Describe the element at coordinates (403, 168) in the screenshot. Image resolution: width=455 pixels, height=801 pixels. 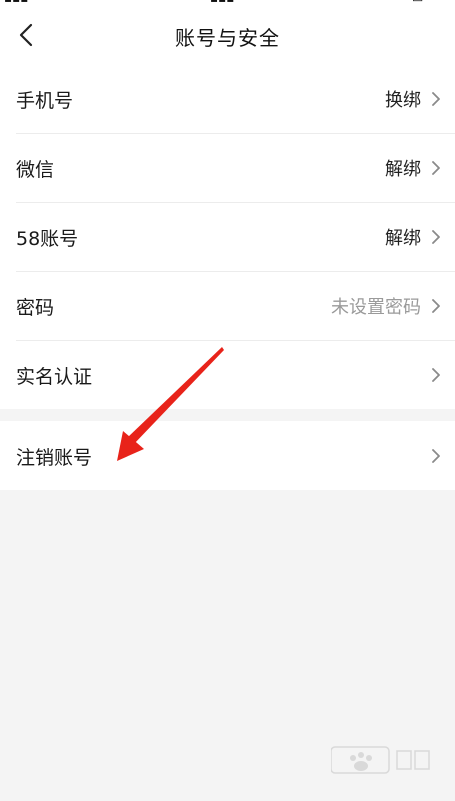
I see `unbind-wechat-link: 解绑` at that location.